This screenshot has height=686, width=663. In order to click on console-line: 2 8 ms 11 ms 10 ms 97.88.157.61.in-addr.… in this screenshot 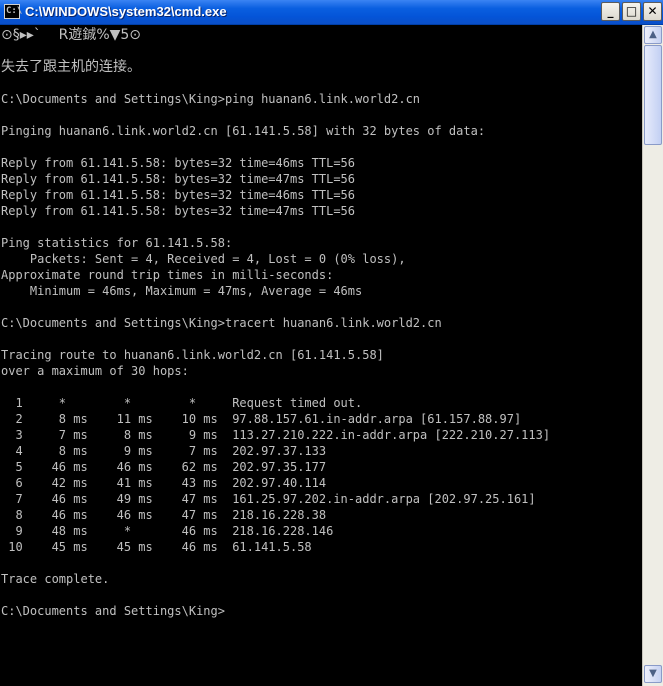, I will do `click(261, 419)`.